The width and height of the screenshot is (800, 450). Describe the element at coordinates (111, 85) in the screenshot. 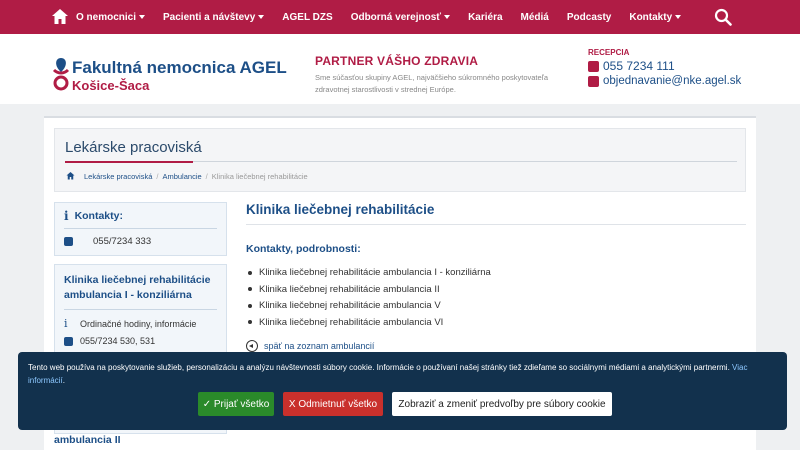

I see `logo-city: Košice-Šaca` at that location.